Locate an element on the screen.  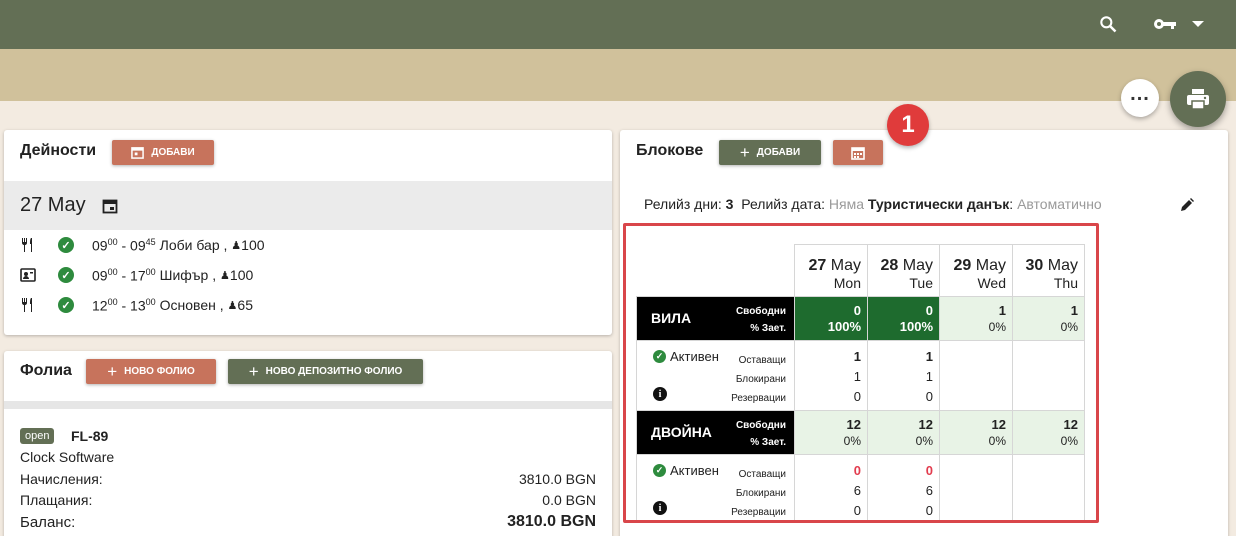
charges-label: Начисления: is located at coordinates (61, 479).